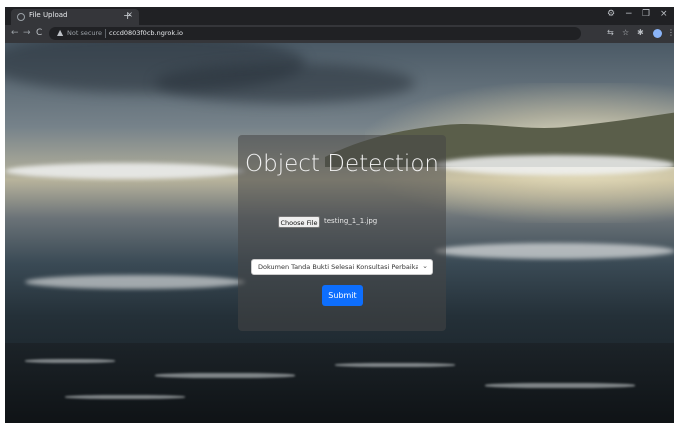 The height and width of the screenshot is (423, 674). Describe the element at coordinates (105, 33) in the screenshot. I see `omnibox-divider` at that location.